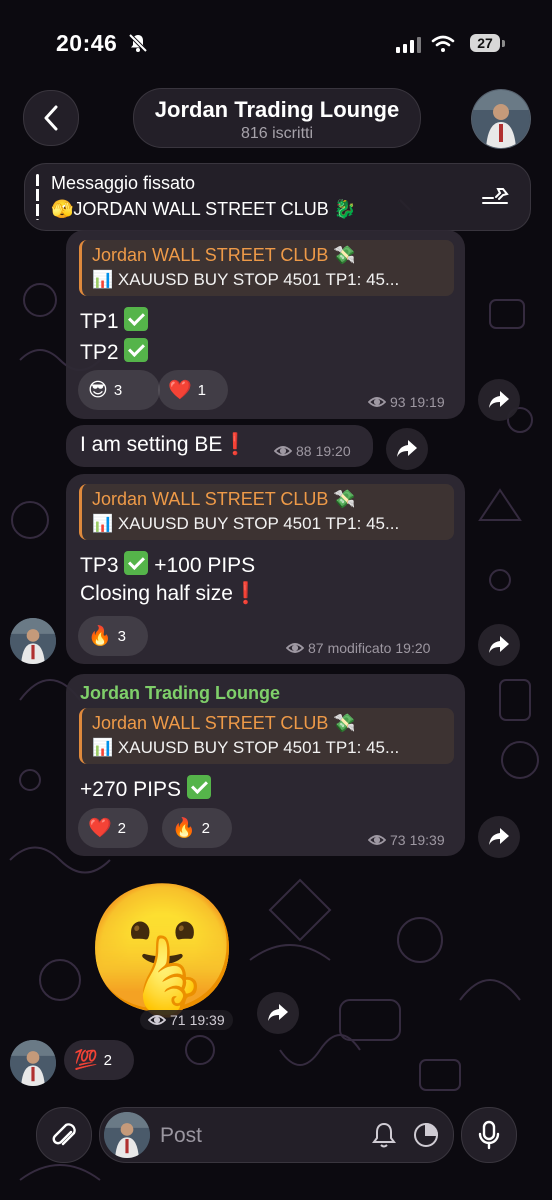 The height and width of the screenshot is (1200, 552). Describe the element at coordinates (122, 828) in the screenshot. I see `reaction-count: 2` at that location.